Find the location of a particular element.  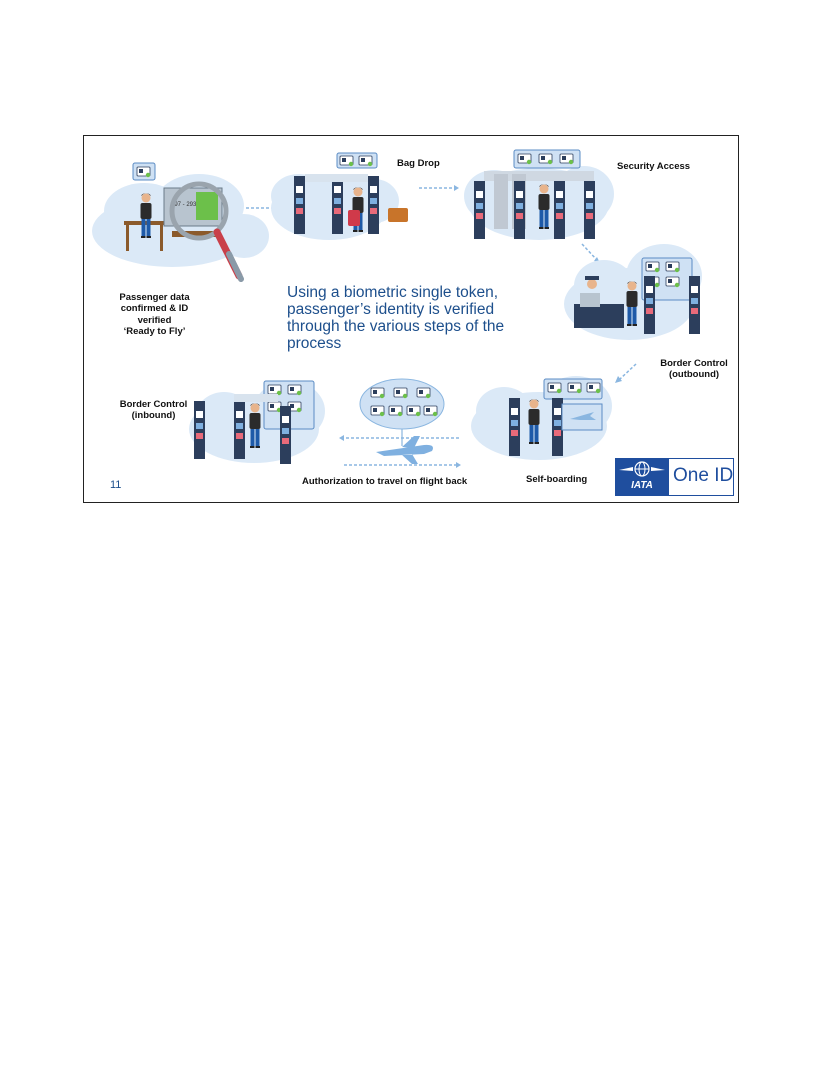

page-number: 11 is located at coordinates (116, 485).